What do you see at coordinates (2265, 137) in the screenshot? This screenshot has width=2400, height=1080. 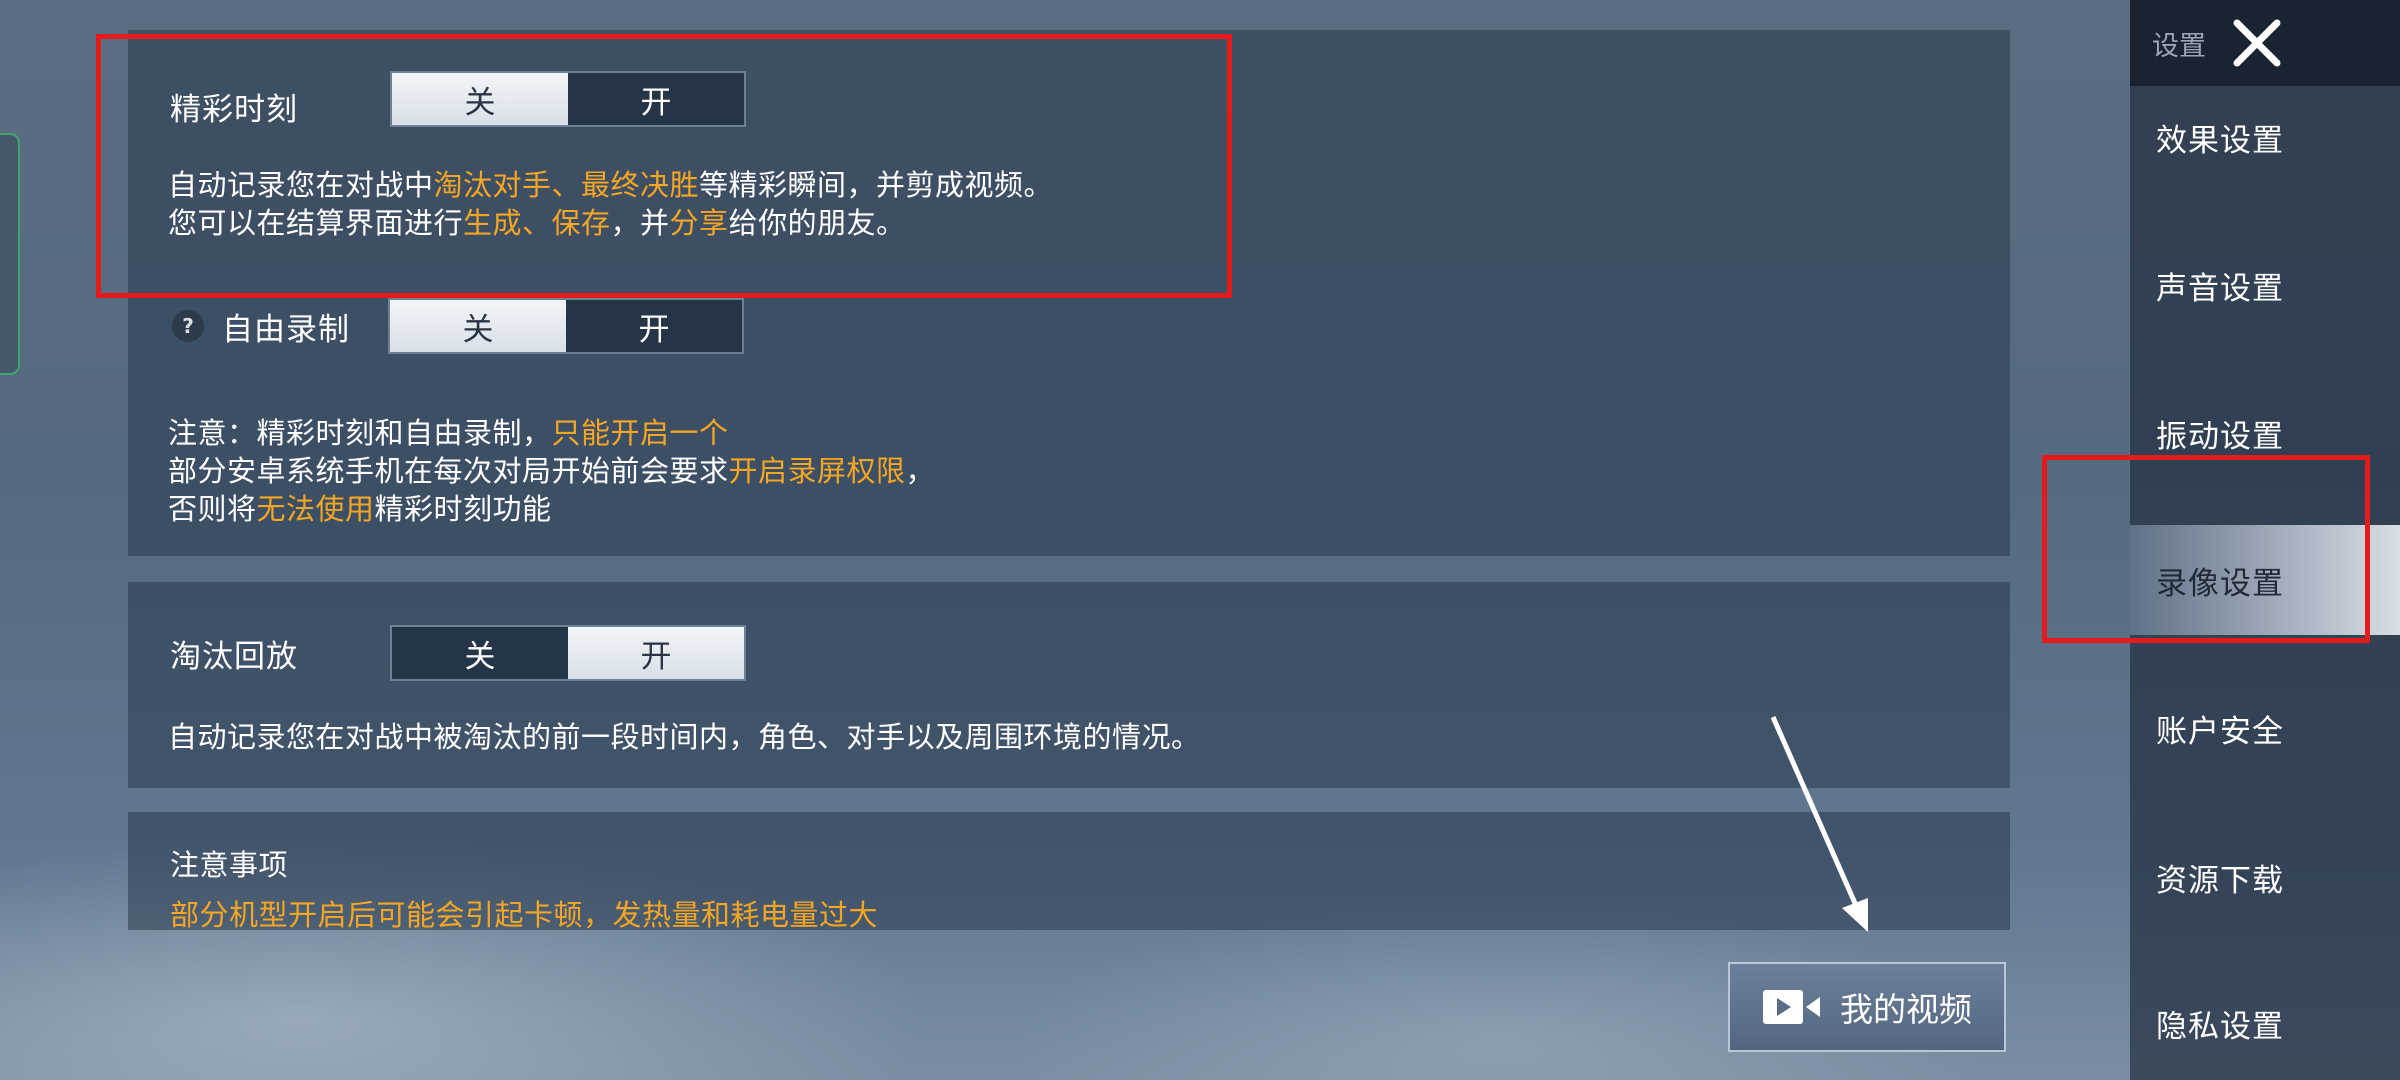 I see `sidebar-item-effects: 效果设置` at bounding box center [2265, 137].